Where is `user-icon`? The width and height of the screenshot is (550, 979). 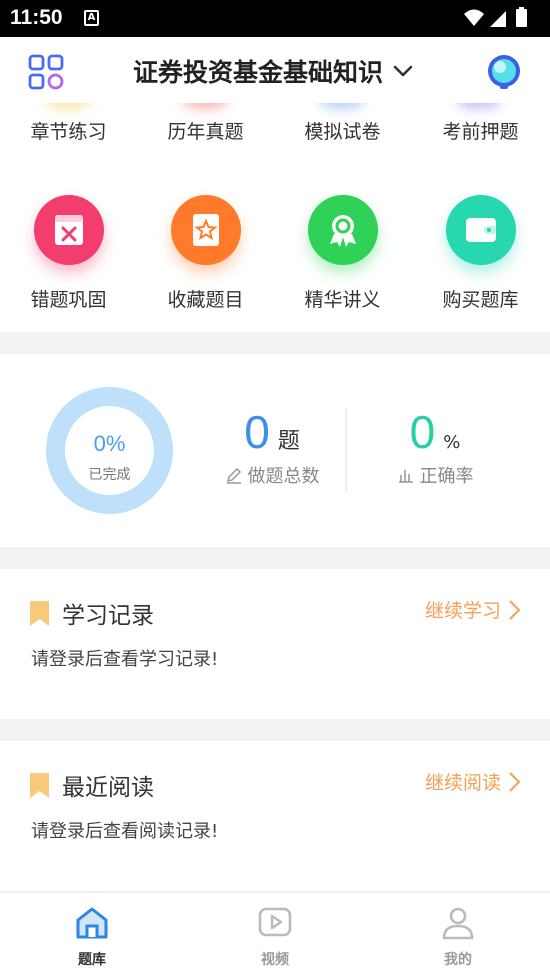 user-icon is located at coordinates (458, 923).